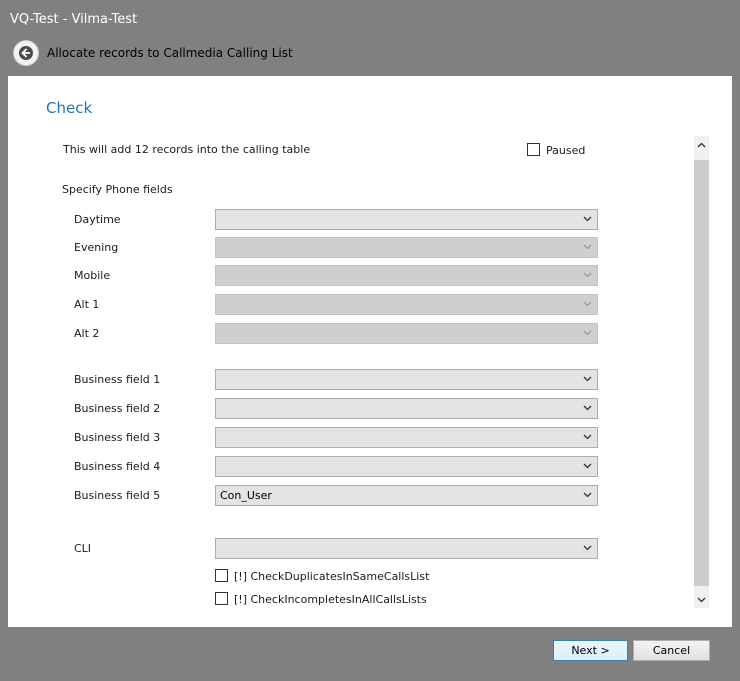  I want to click on scrollbar-thumb, so click(701, 373).